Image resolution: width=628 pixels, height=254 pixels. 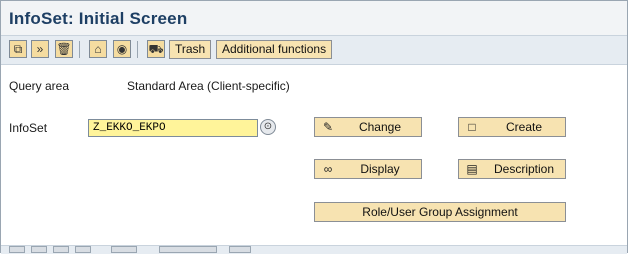 What do you see at coordinates (524, 127) in the screenshot?
I see `create-button-label: Create` at bounding box center [524, 127].